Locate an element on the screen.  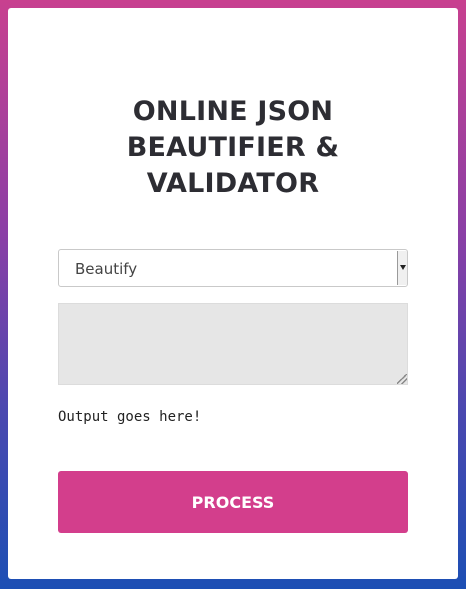
json-input-textarea is located at coordinates (233, 344).